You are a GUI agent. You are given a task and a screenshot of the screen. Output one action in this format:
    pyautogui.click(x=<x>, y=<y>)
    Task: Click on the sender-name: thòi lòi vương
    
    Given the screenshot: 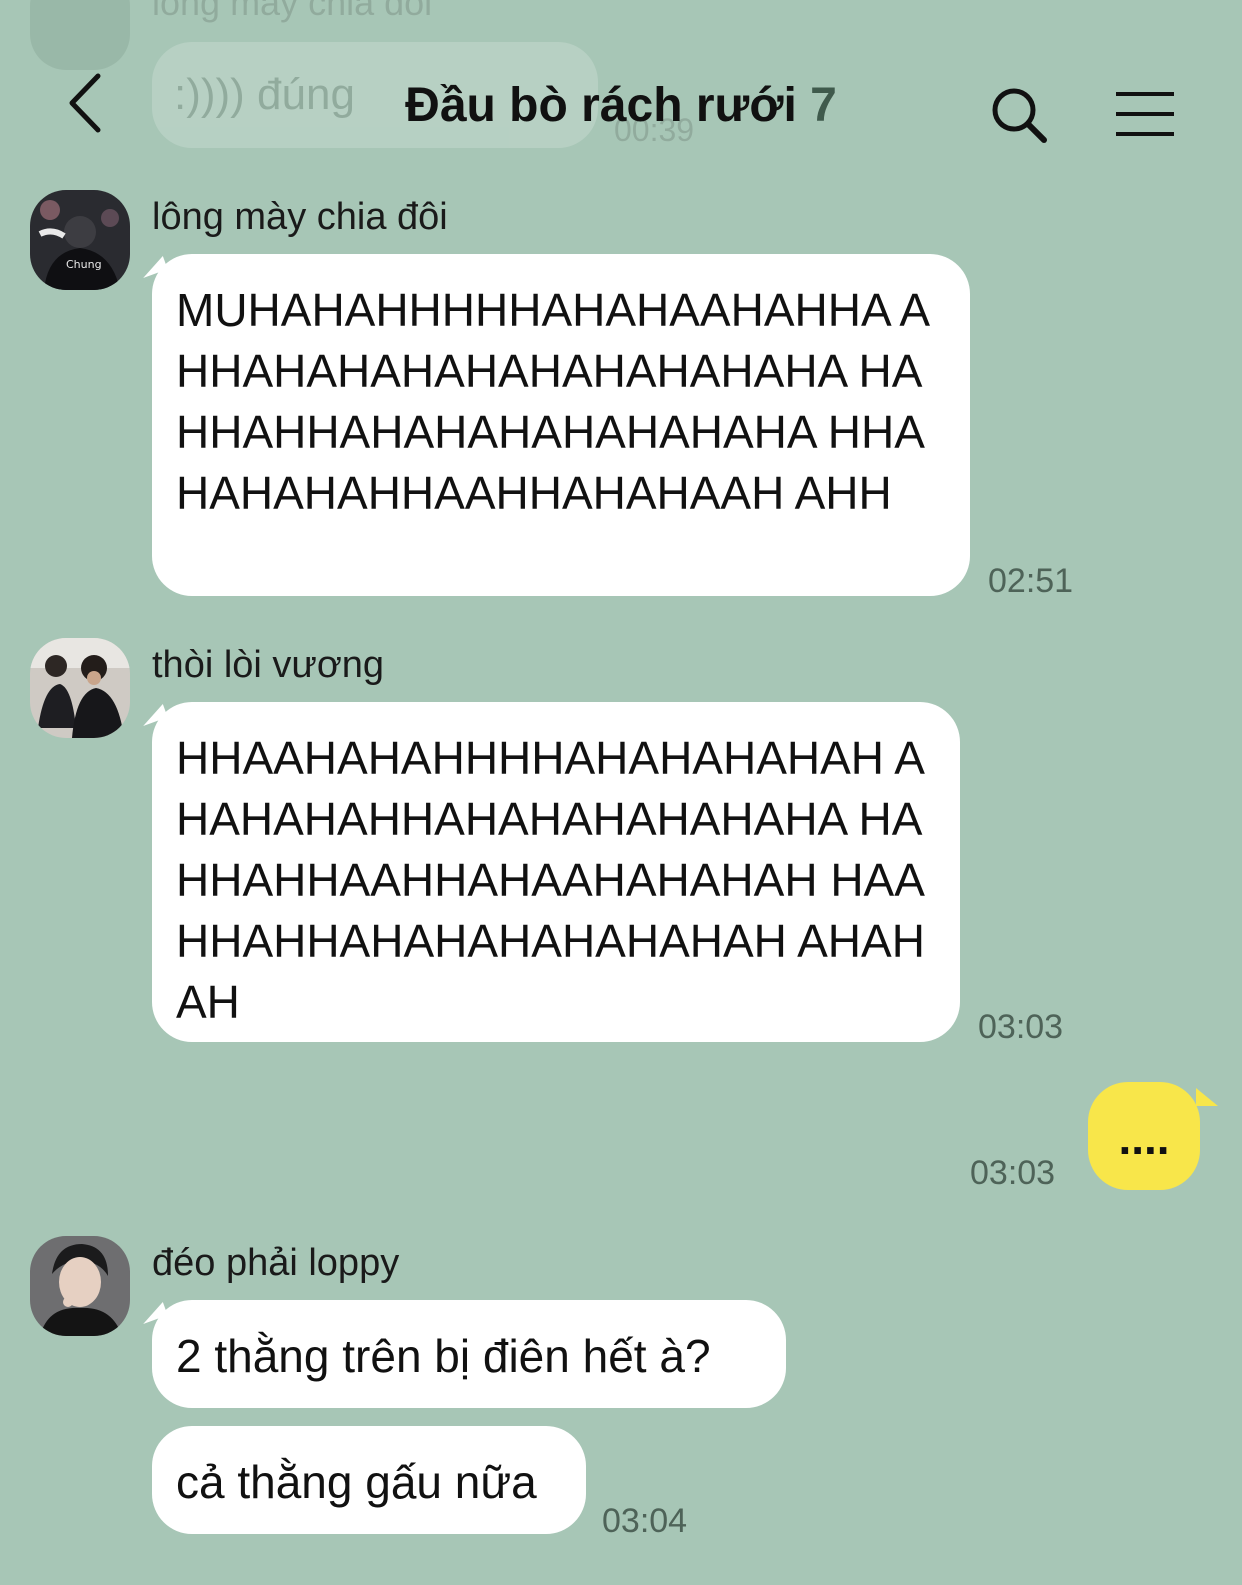 What is the action you would take?
    pyautogui.click(x=268, y=665)
    